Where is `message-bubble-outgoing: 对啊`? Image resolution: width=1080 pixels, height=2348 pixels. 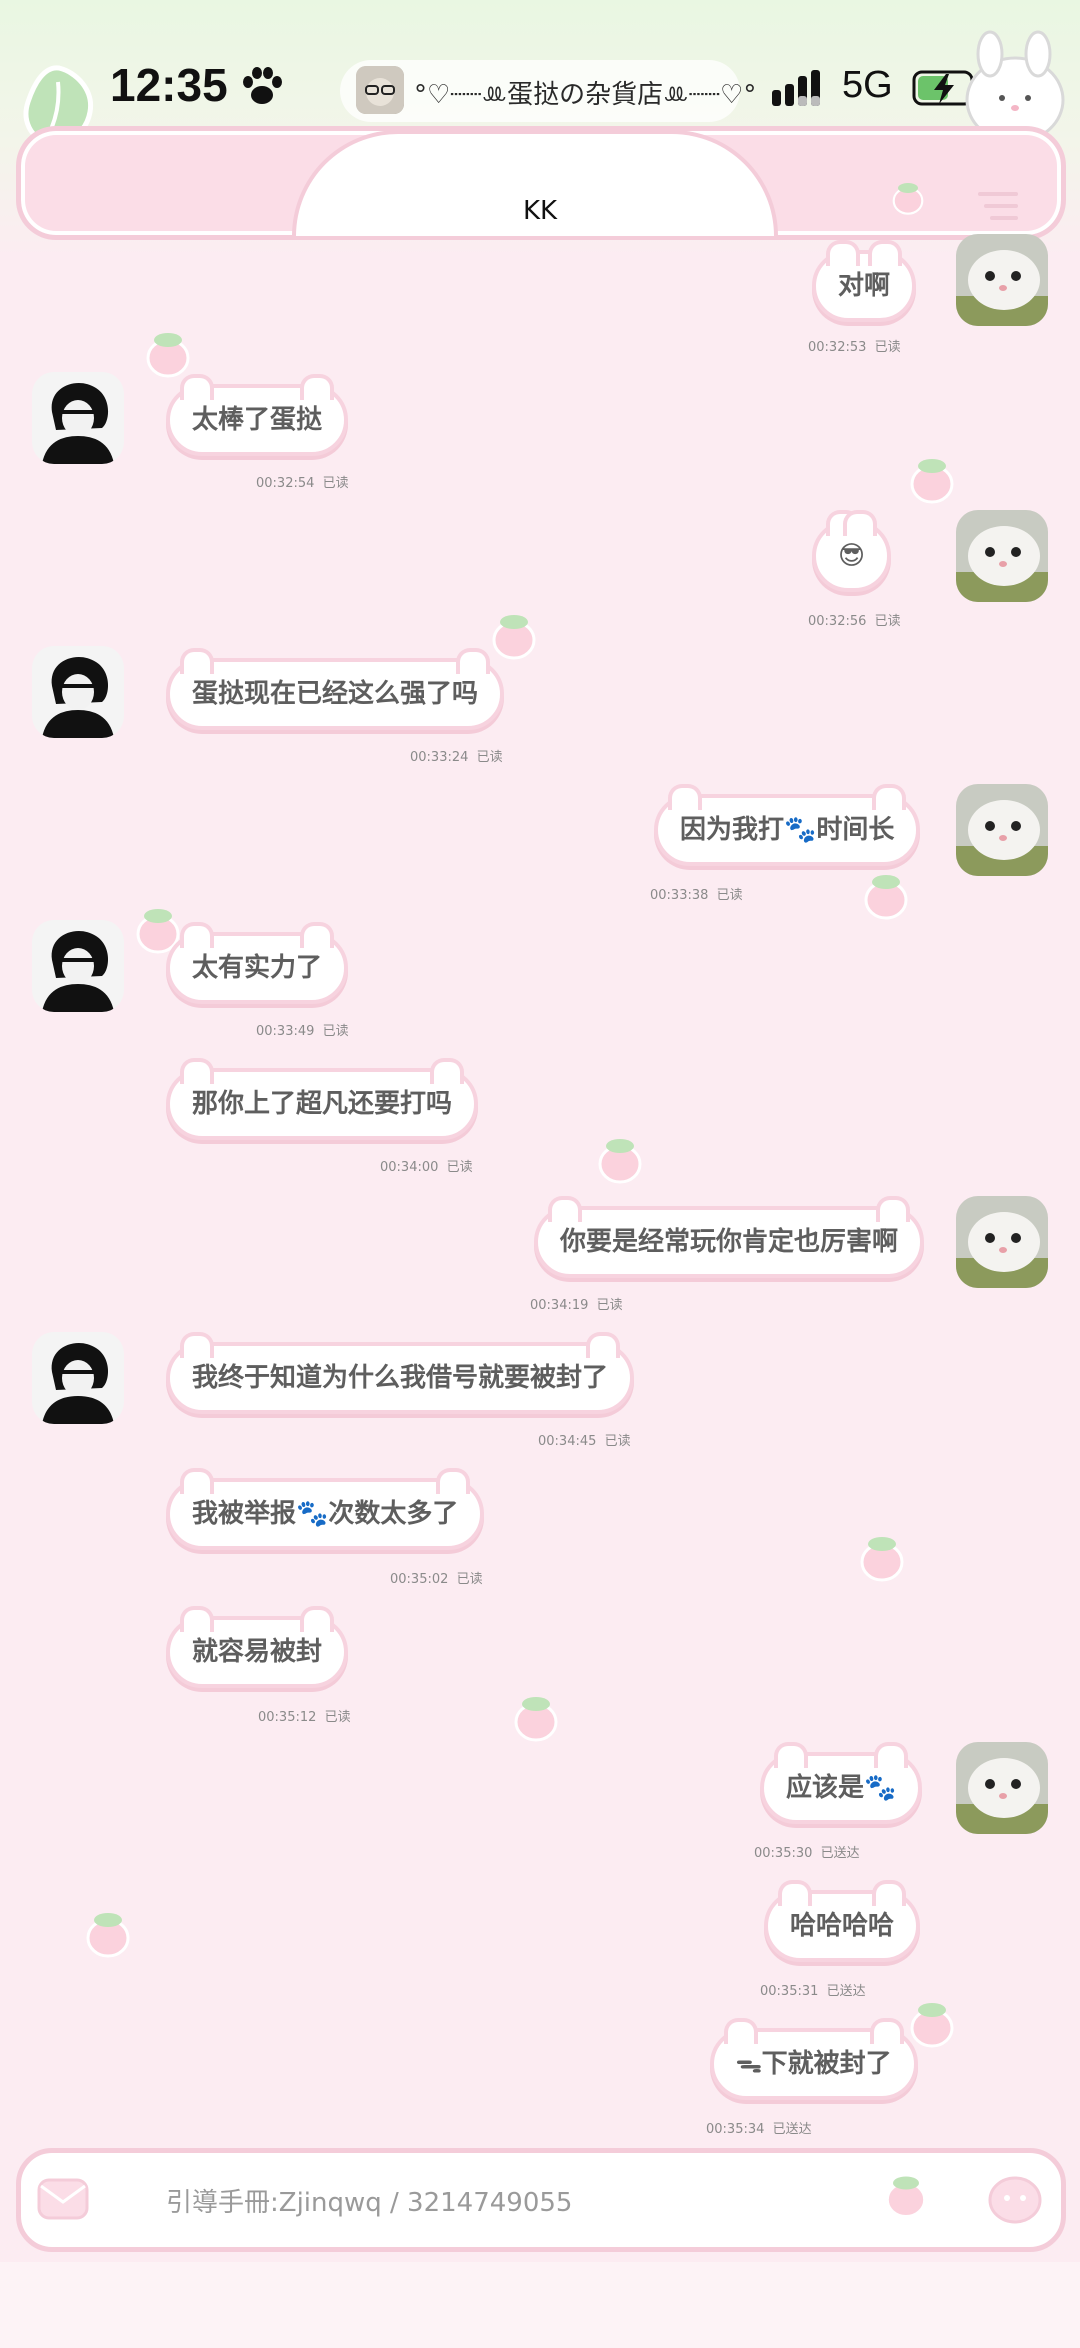
message-bubble-outgoing: 对啊 is located at coordinates (864, 281).